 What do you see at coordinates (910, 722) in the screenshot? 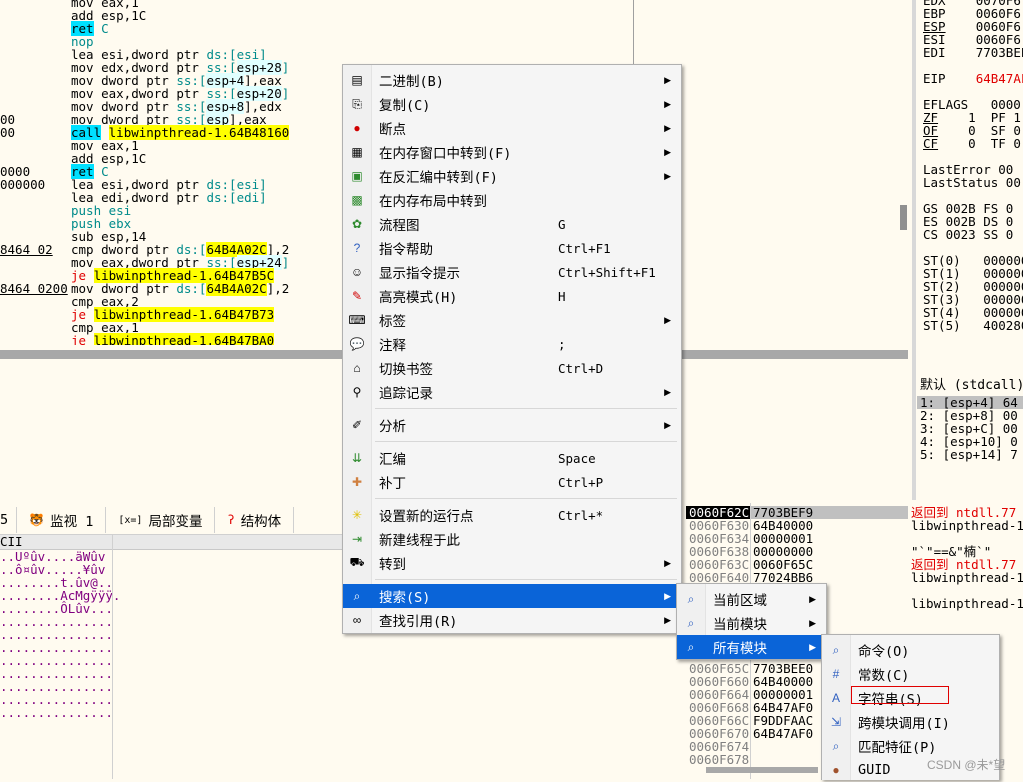
I see `all-modules-item: ⇲ 跨模块调用(I)` at bounding box center [910, 722].